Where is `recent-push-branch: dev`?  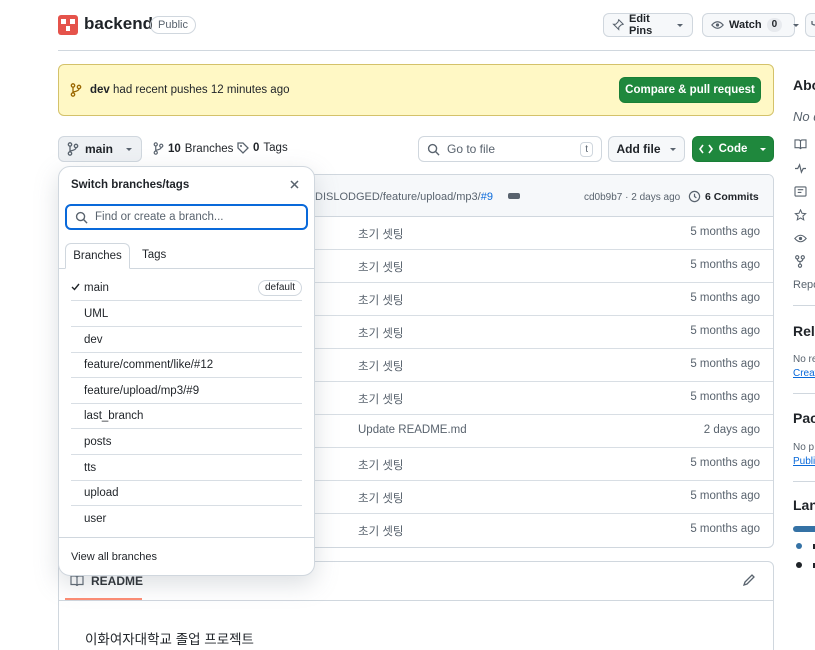
recent-push-branch: dev is located at coordinates (100, 90).